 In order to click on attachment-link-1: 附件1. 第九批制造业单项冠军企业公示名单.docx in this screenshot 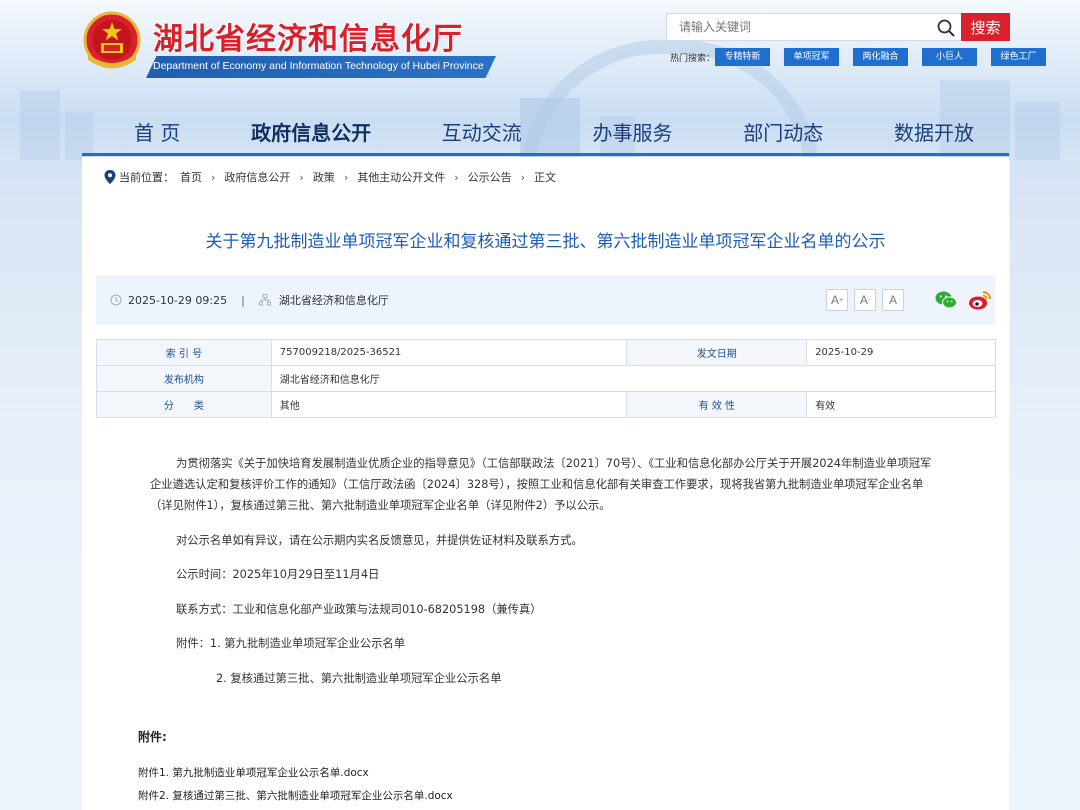, I will do `click(253, 772)`.